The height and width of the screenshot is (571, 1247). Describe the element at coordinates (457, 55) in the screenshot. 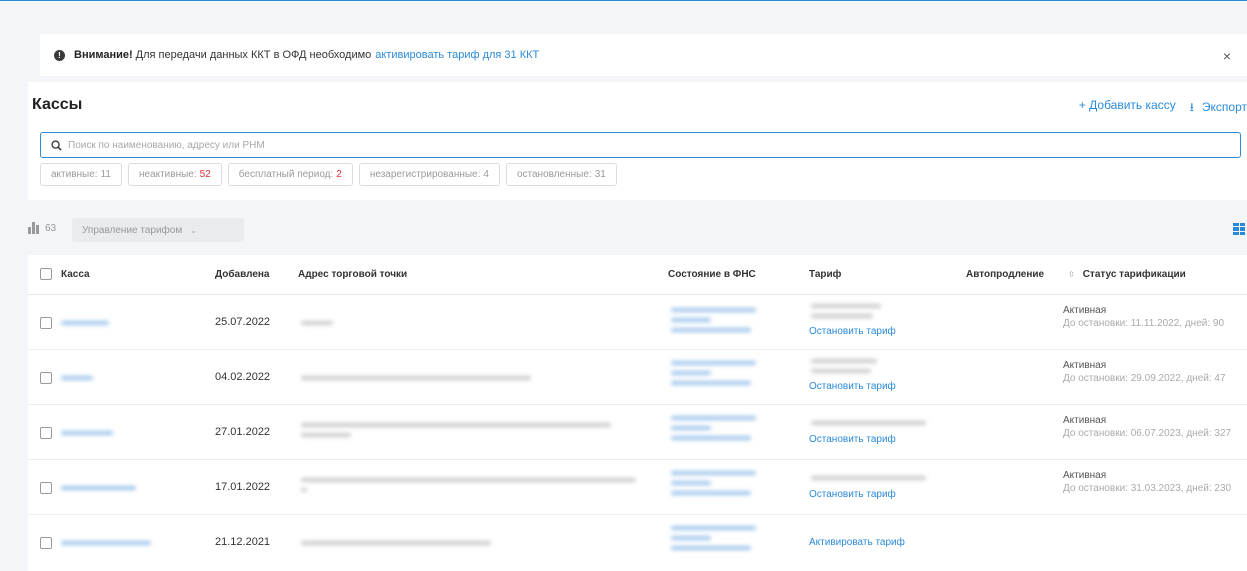

I see `activate-tariff-link: активировать тариф для 31 ККТ` at that location.